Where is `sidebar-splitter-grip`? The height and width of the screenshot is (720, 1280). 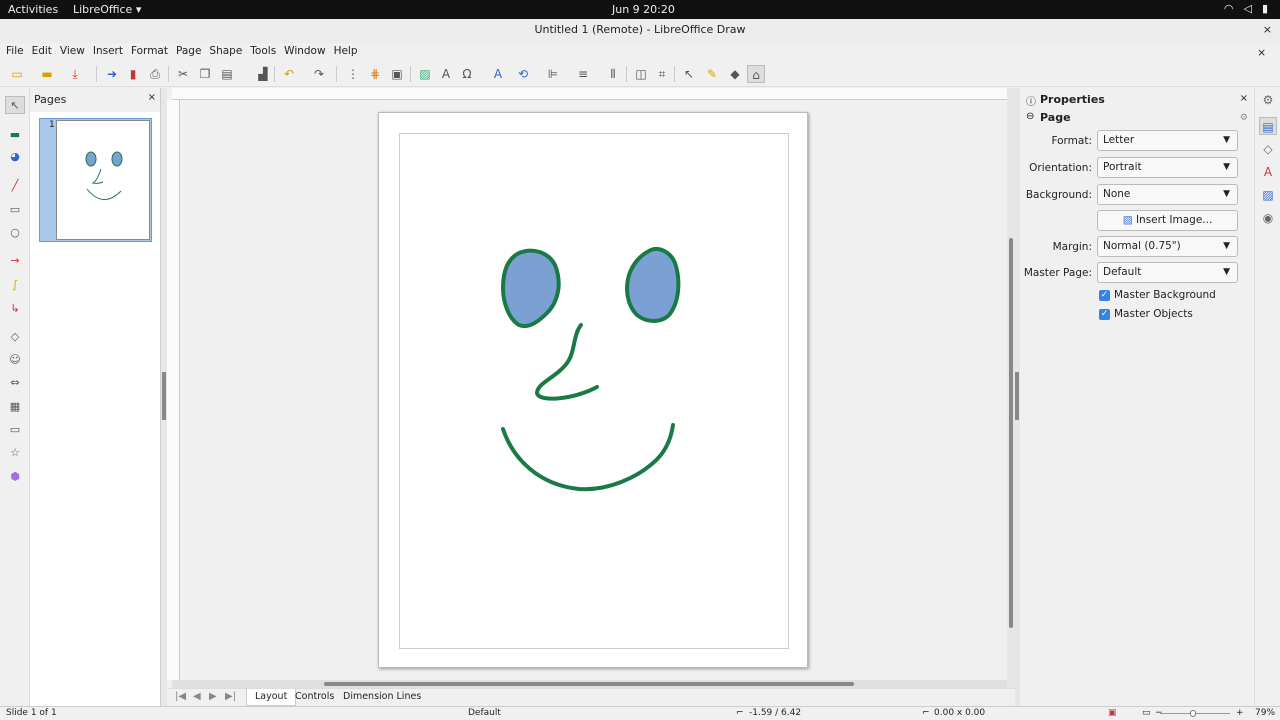 sidebar-splitter-grip is located at coordinates (1017, 396).